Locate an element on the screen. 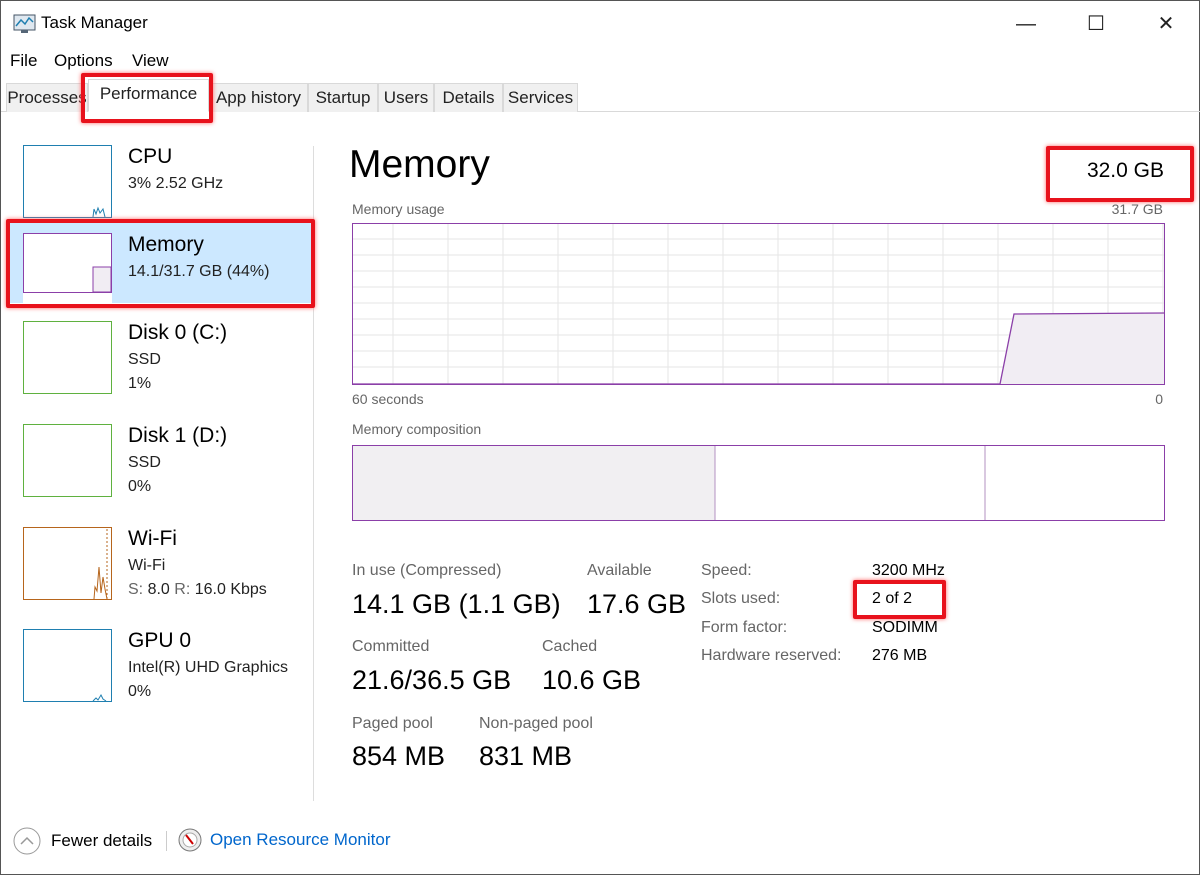 This screenshot has height=875, width=1200. tab-processes: Processes is located at coordinates (47, 97).